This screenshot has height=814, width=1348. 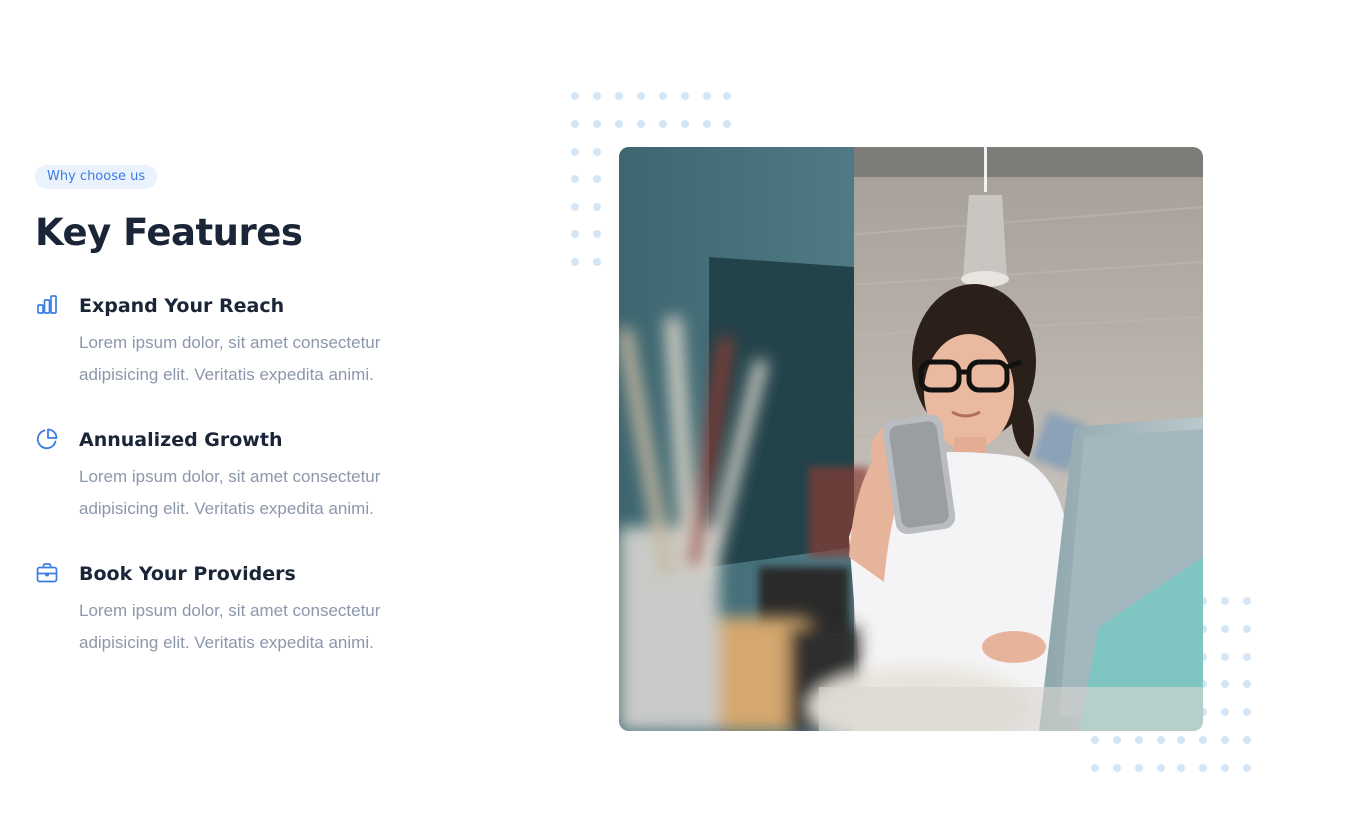 I want to click on pie-chart-icon, so click(x=47, y=439).